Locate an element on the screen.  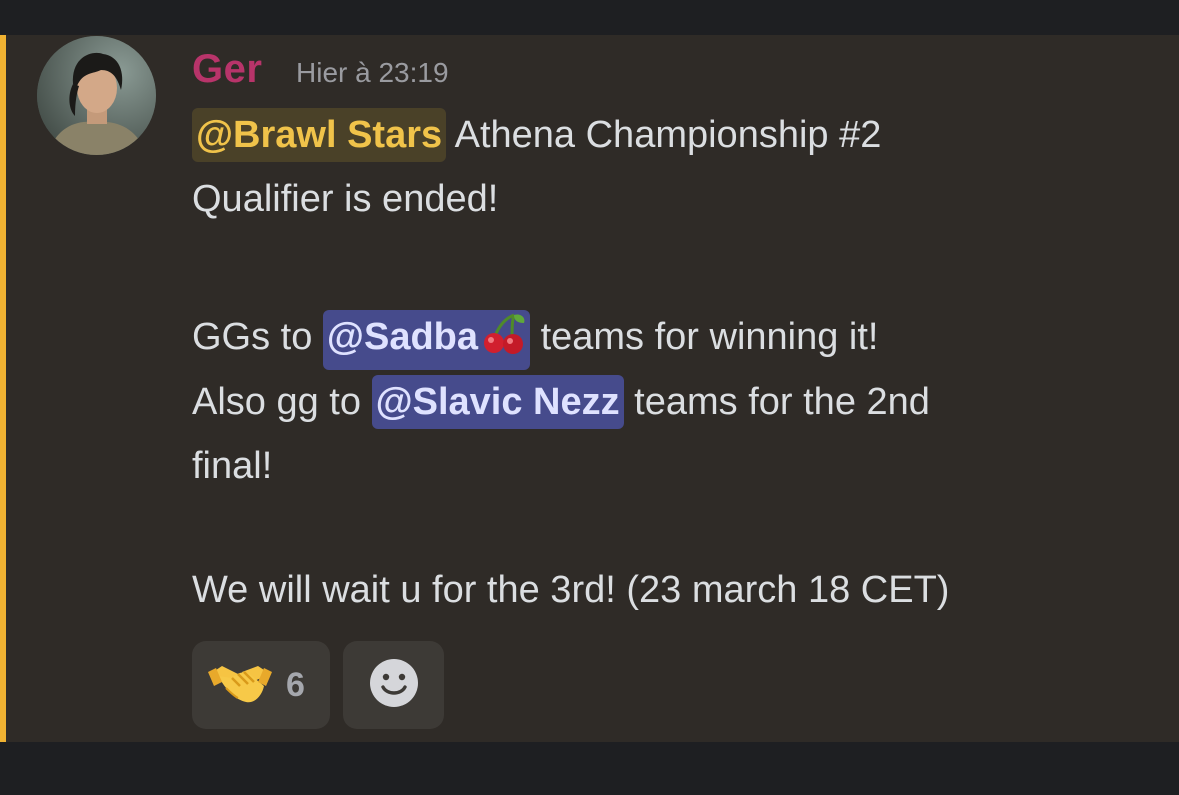
user-mention-sadba: @Sadba is located at coordinates (426, 340).